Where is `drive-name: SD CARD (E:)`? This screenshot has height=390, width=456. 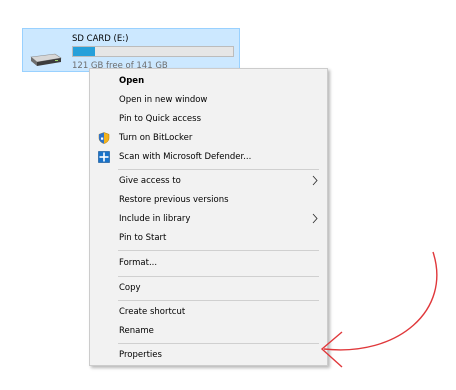 drive-name: SD CARD (E:) is located at coordinates (100, 39).